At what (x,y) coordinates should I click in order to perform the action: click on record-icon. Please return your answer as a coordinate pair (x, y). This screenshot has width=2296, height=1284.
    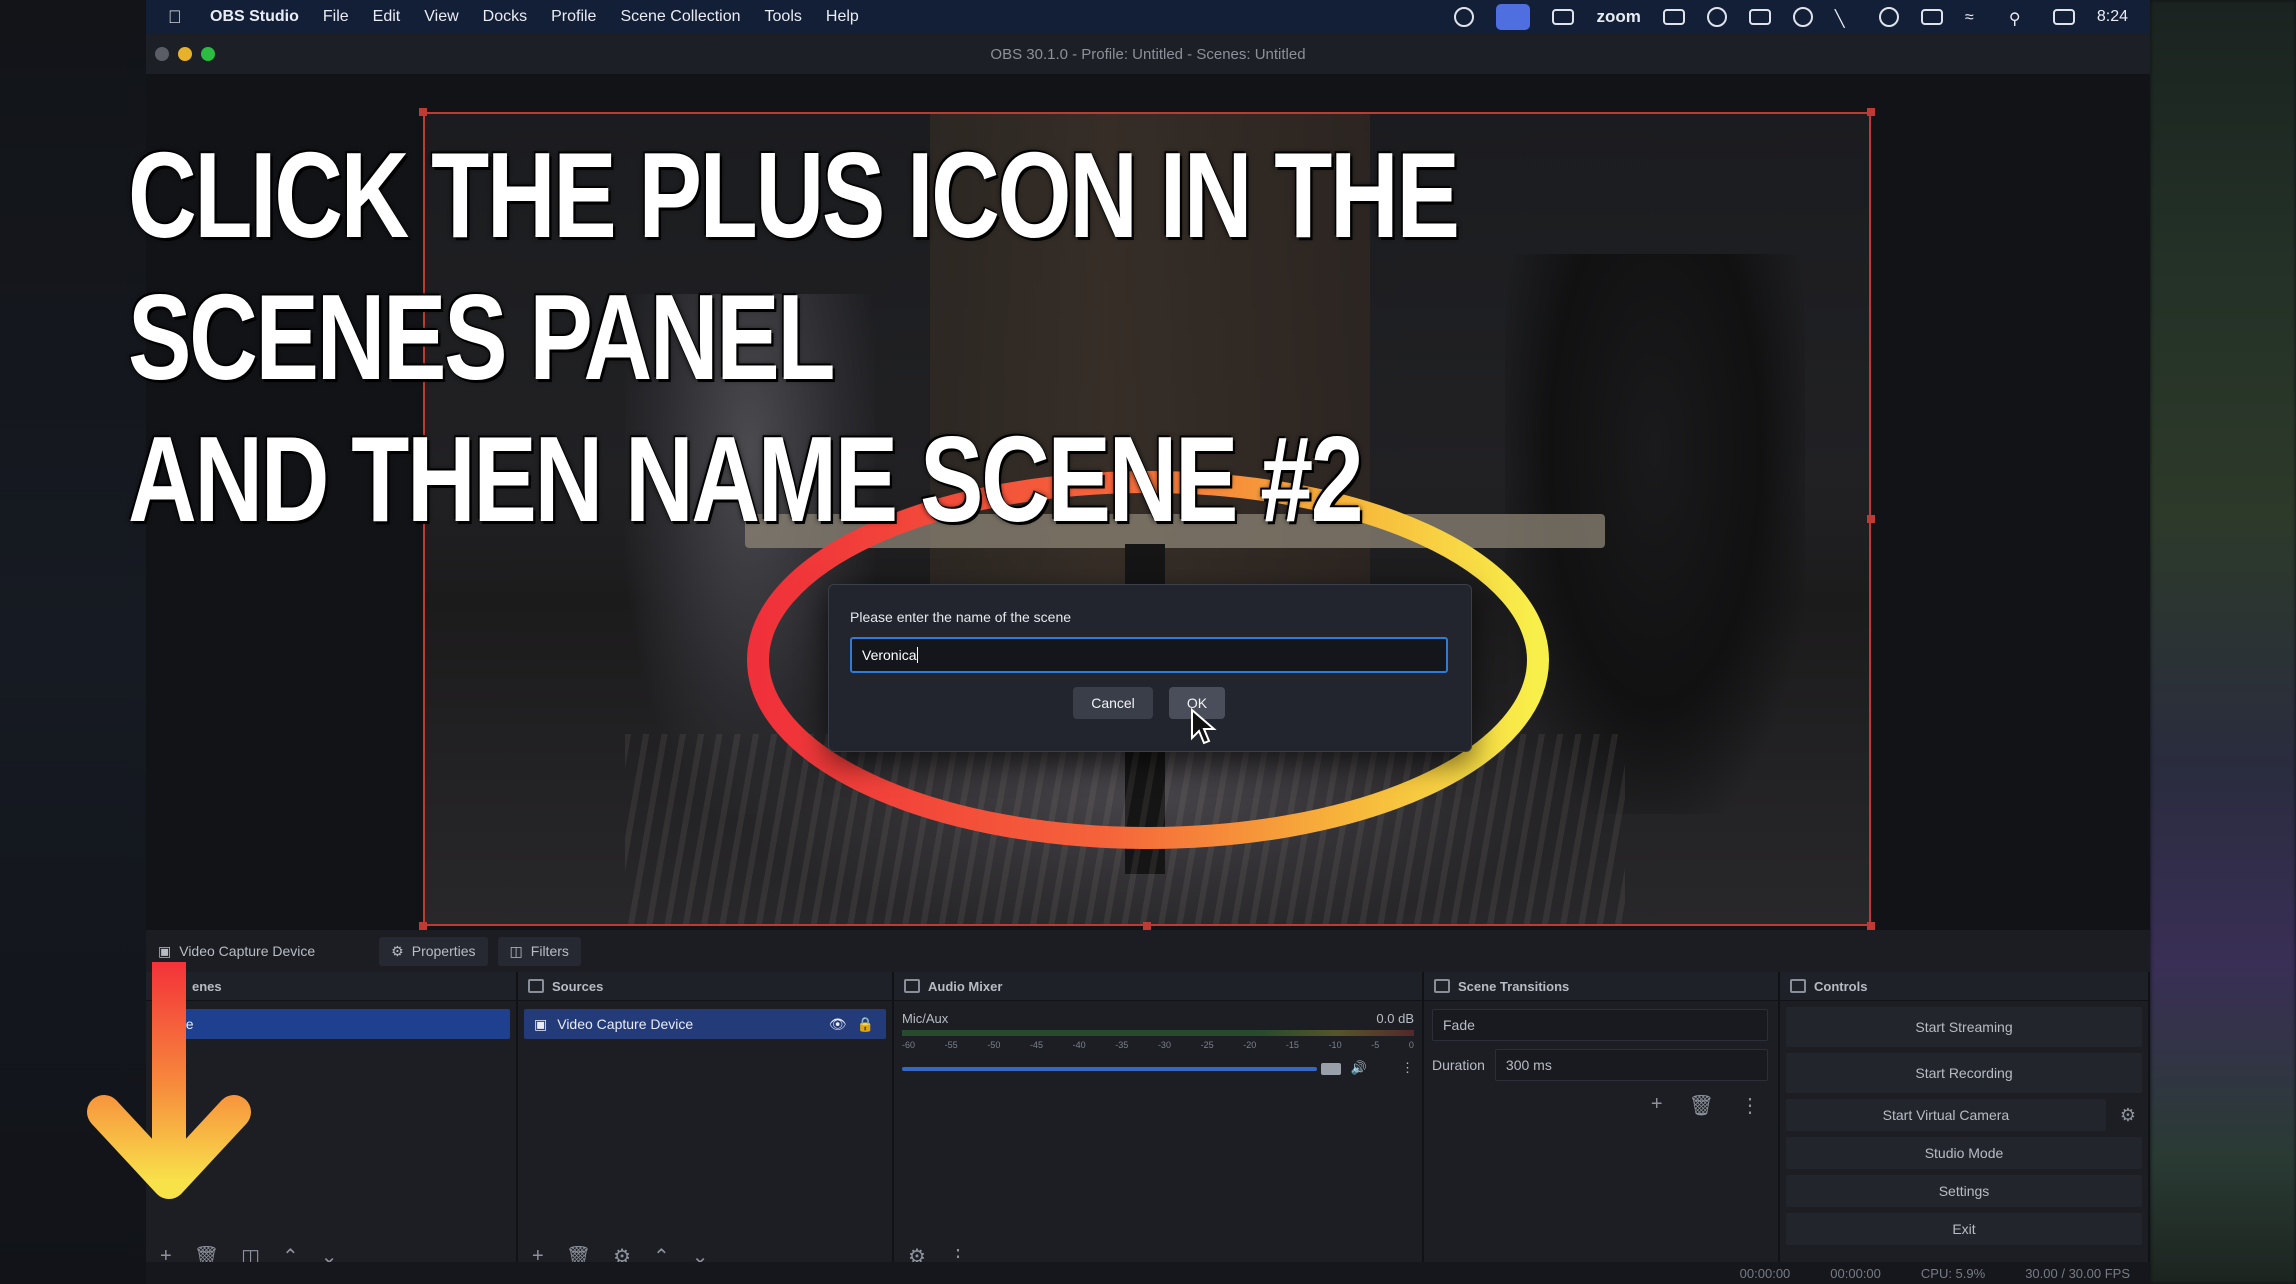
    Looking at the image, I should click on (1759, 17).